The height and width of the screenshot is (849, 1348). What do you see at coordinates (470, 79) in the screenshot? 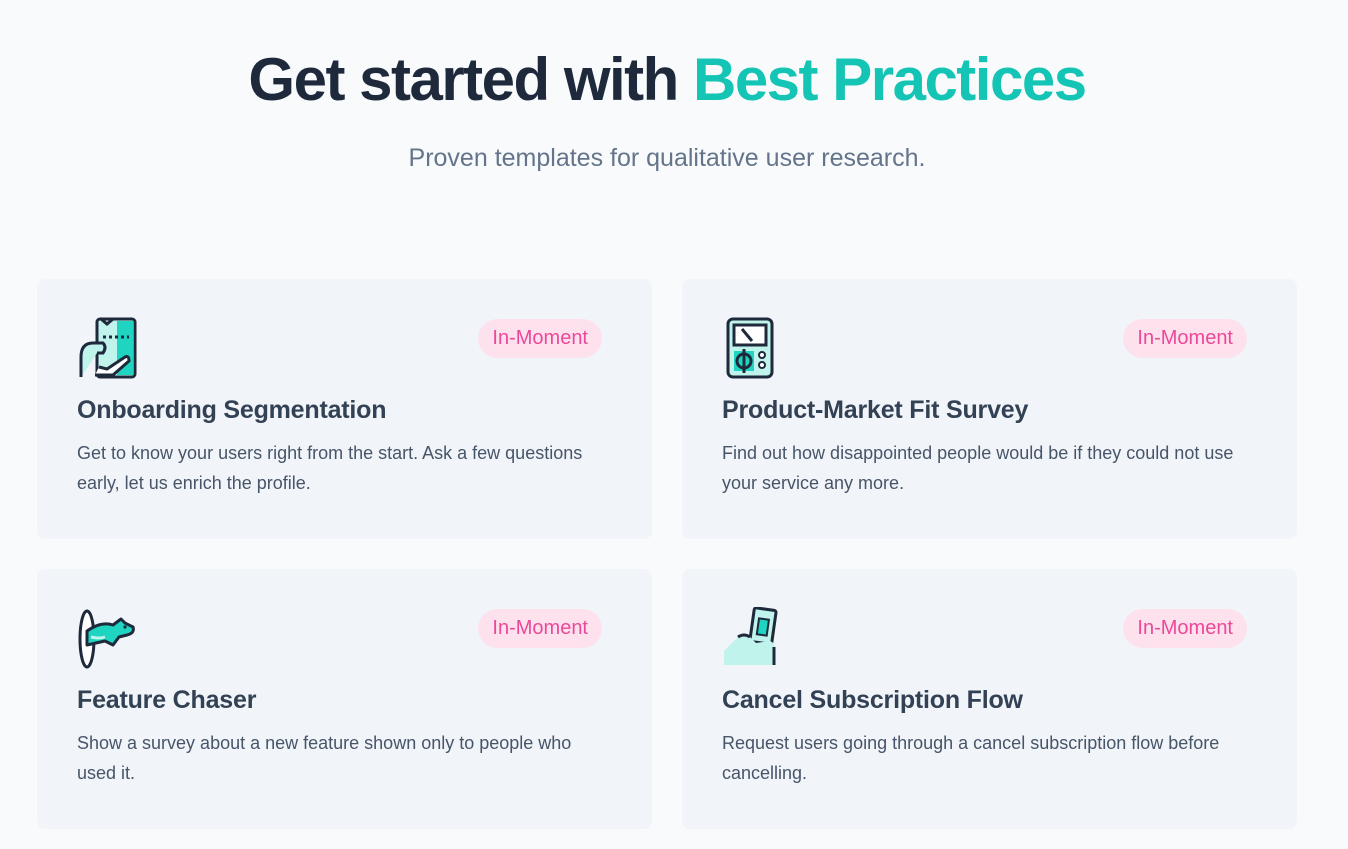
I see `title-main: Get started with` at bounding box center [470, 79].